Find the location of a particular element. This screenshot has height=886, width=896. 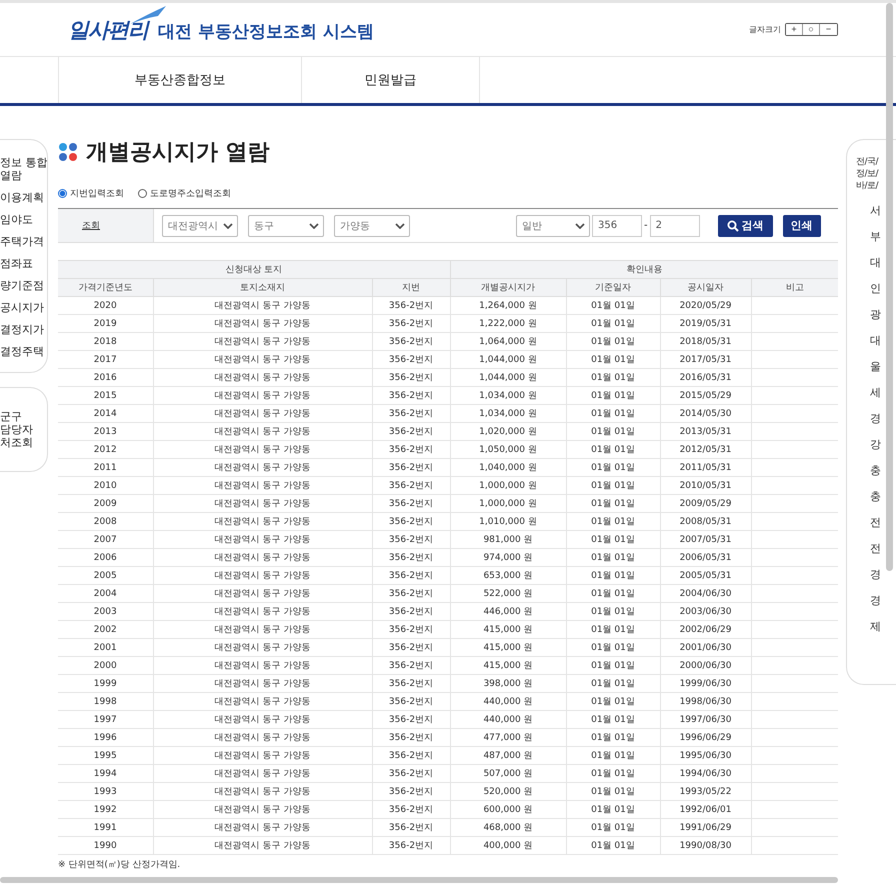

font-size-button: + is located at coordinates (794, 29).